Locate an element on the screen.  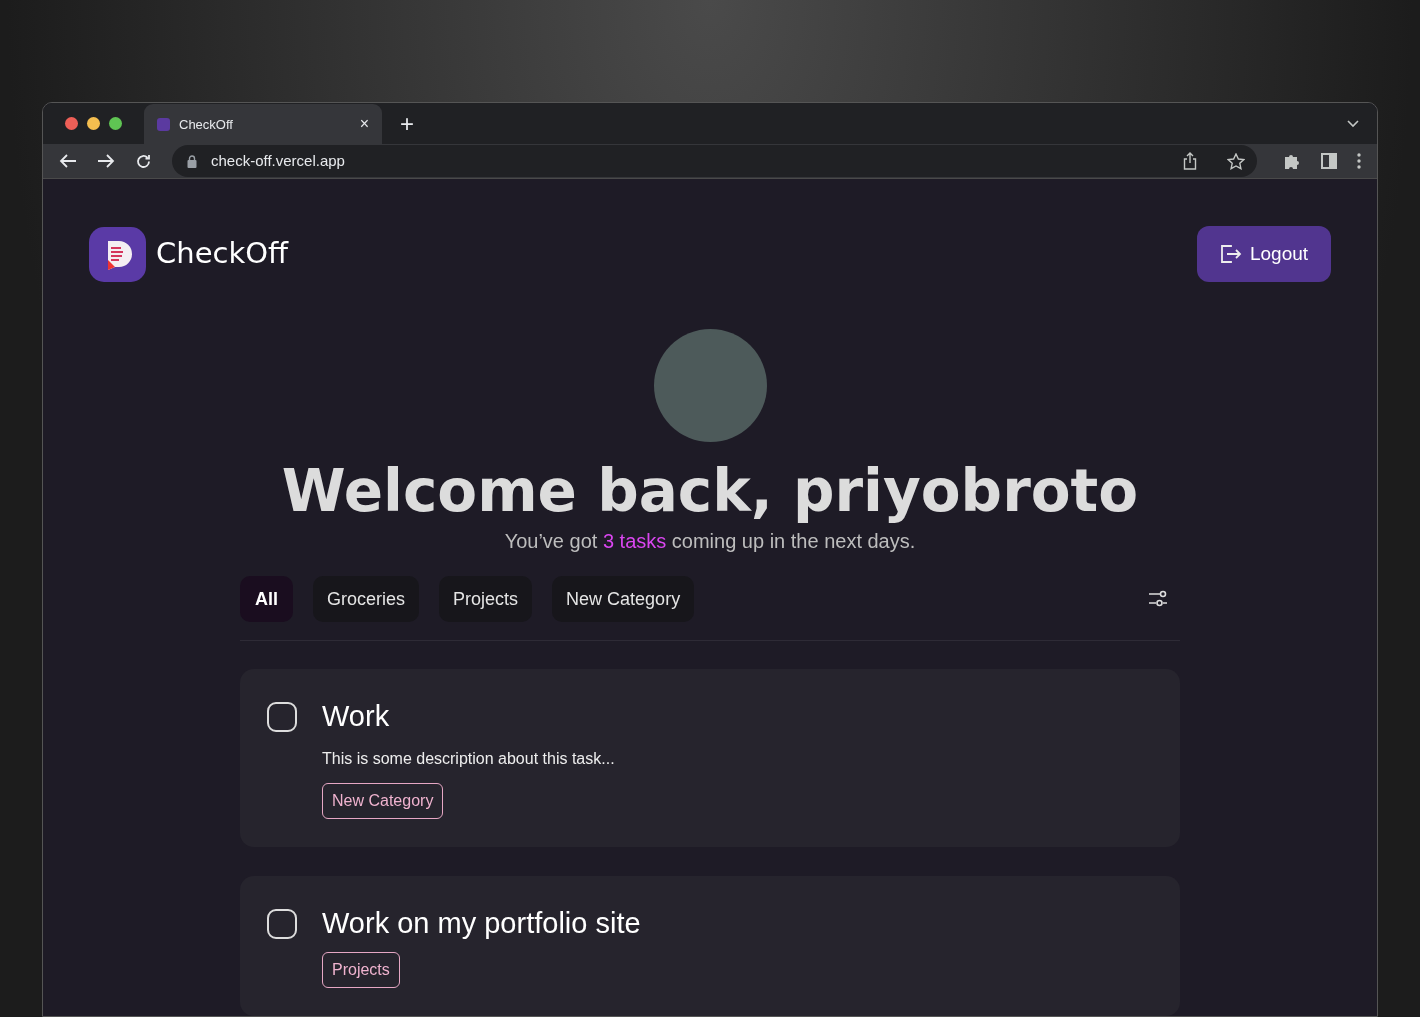
lock-icon is located at coordinates (192, 161).